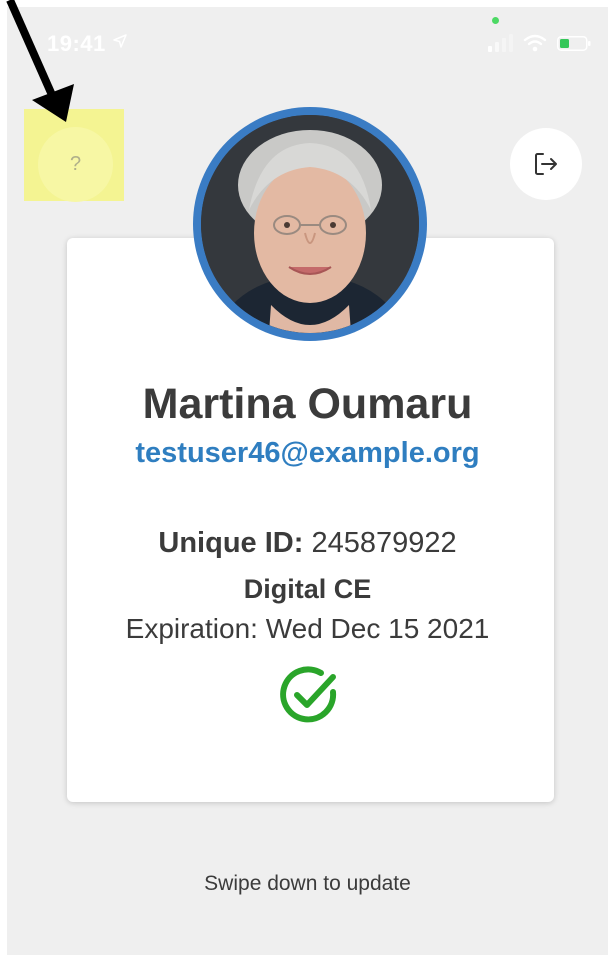 Image resolution: width=608 pixels, height=961 pixels. I want to click on user-name: Martina Oumaru, so click(307, 404).